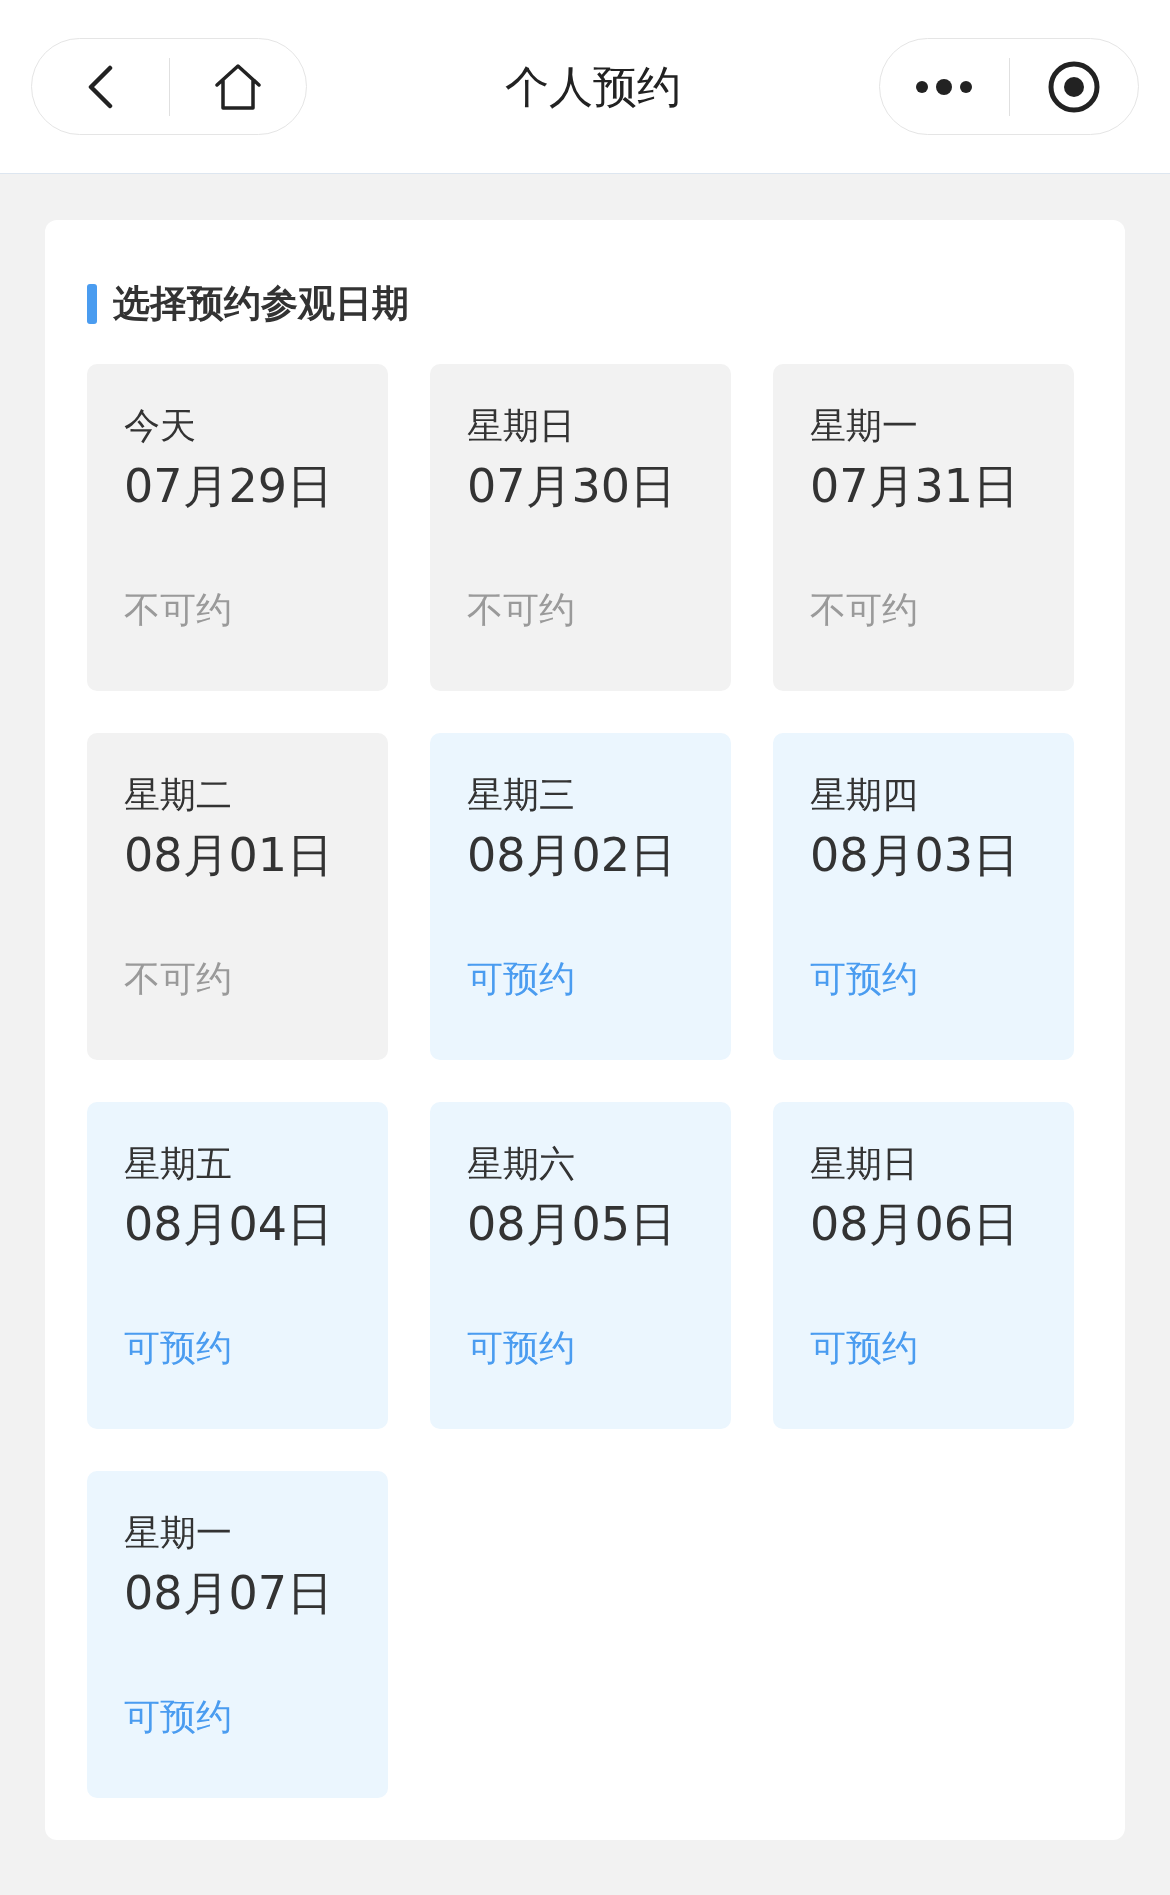 The width and height of the screenshot is (1170, 1895). I want to click on date-tile: 星期三 08月02日 可预约, so click(580, 896).